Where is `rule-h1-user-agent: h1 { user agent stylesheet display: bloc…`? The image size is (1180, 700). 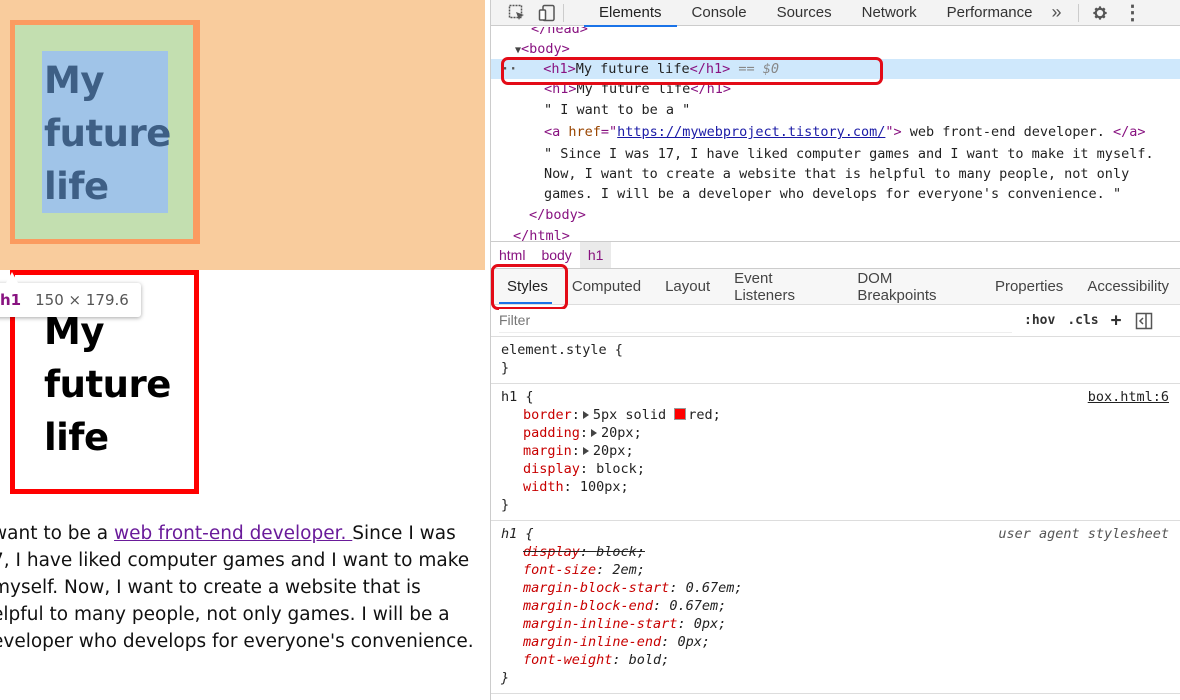 rule-h1-user-agent: h1 { user agent stylesheet display: bloc… is located at coordinates (835, 607).